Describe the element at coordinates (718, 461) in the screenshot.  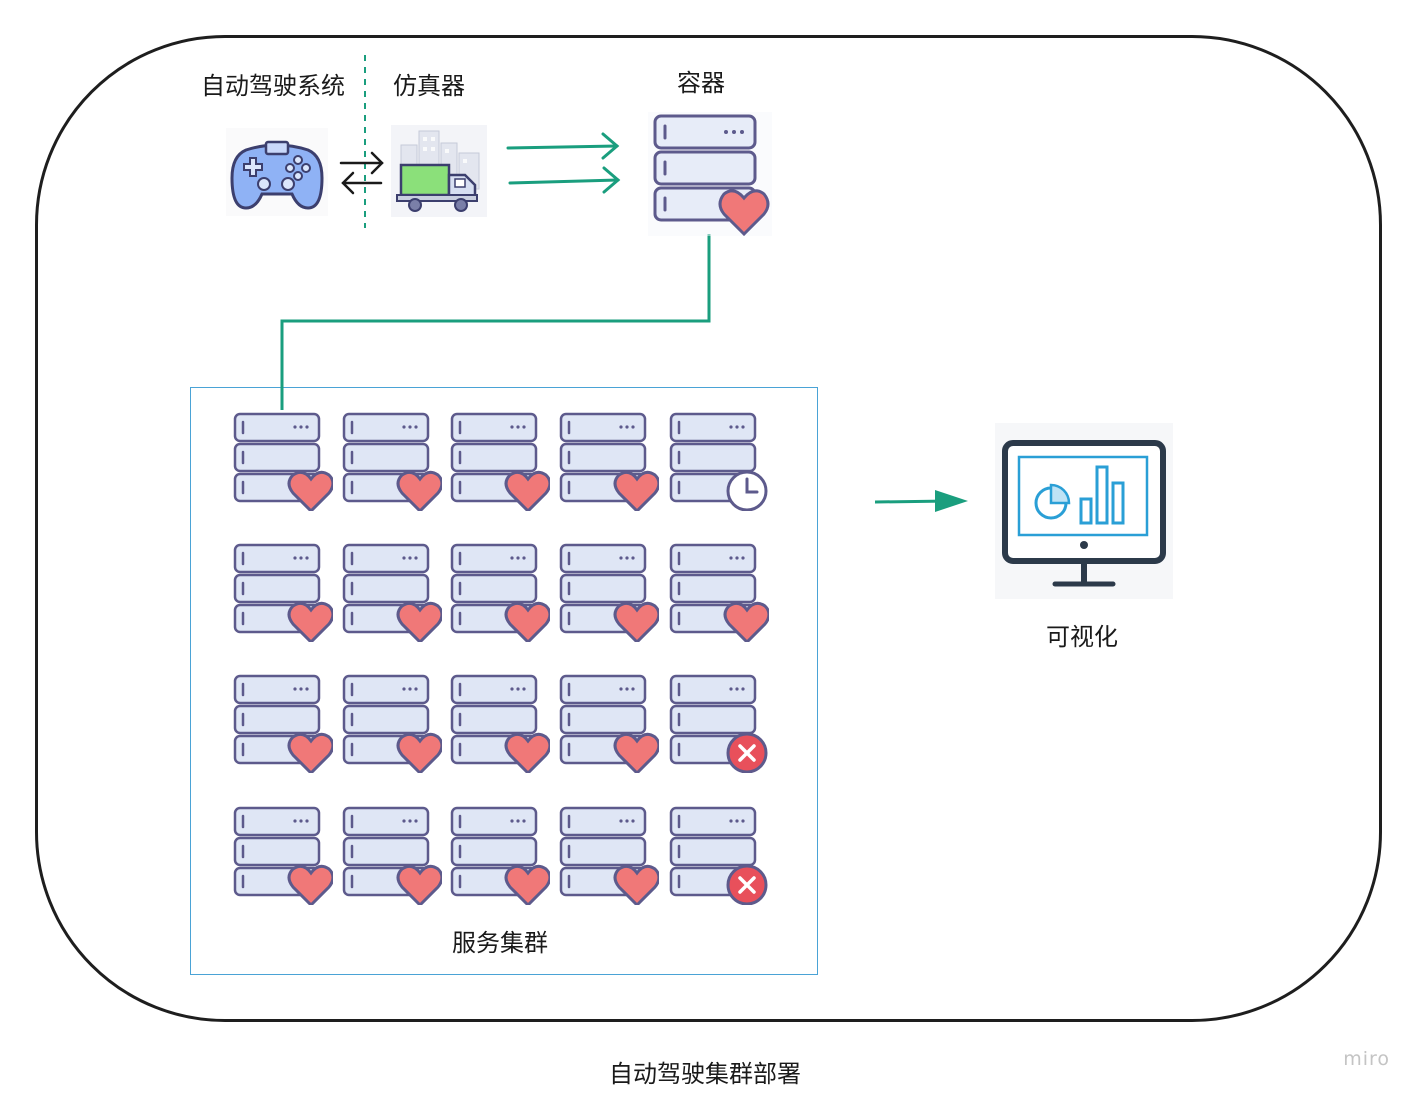
I see `cluster-server-pending` at that location.